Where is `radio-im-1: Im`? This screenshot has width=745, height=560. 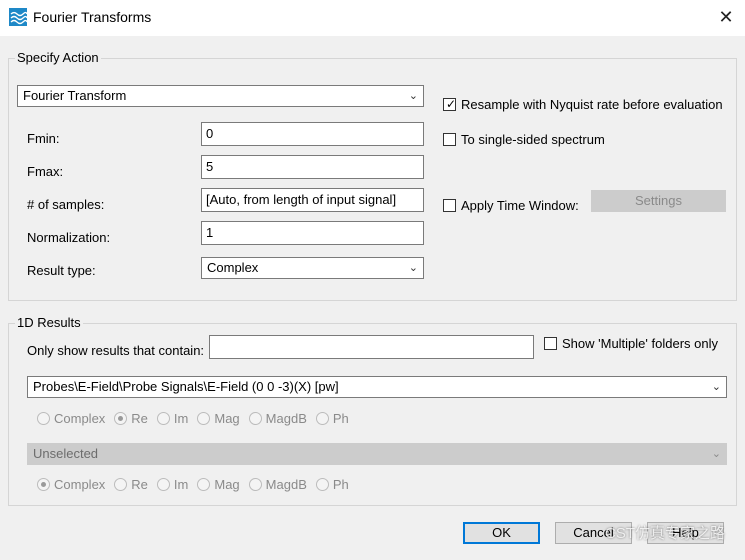
radio-im-1: Im is located at coordinates (172, 418).